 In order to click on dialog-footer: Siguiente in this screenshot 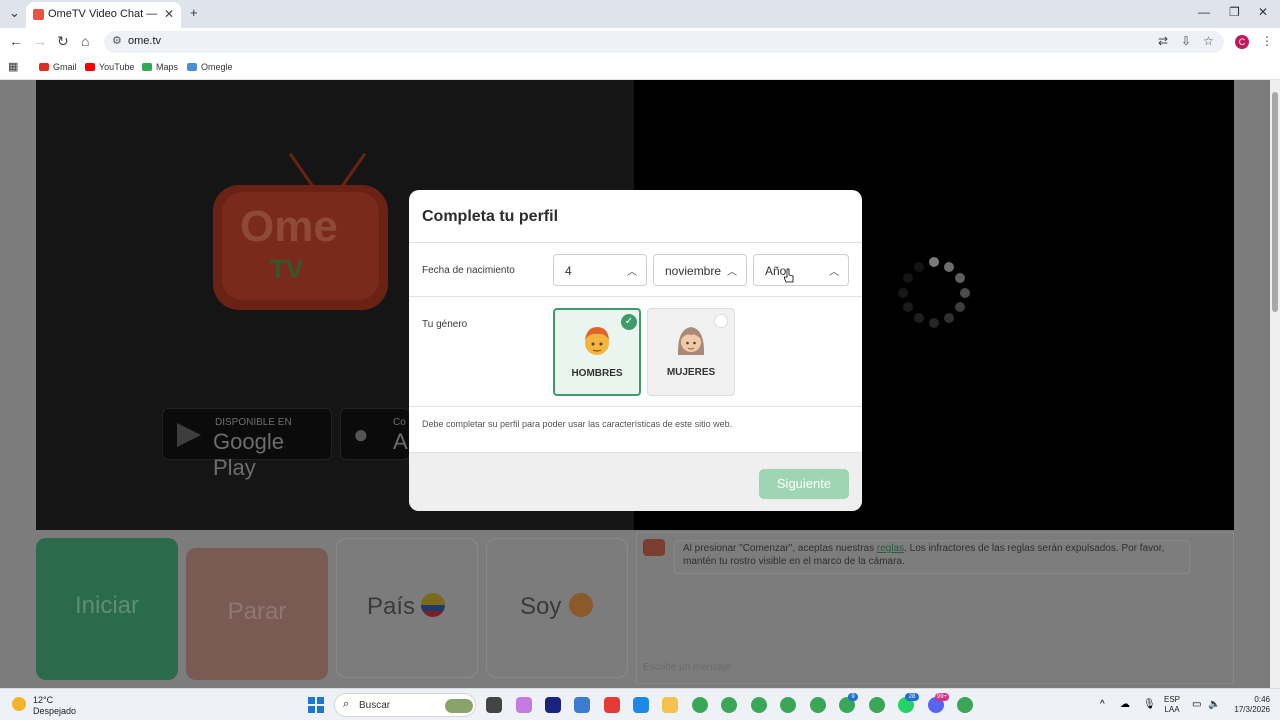, I will do `click(635, 481)`.